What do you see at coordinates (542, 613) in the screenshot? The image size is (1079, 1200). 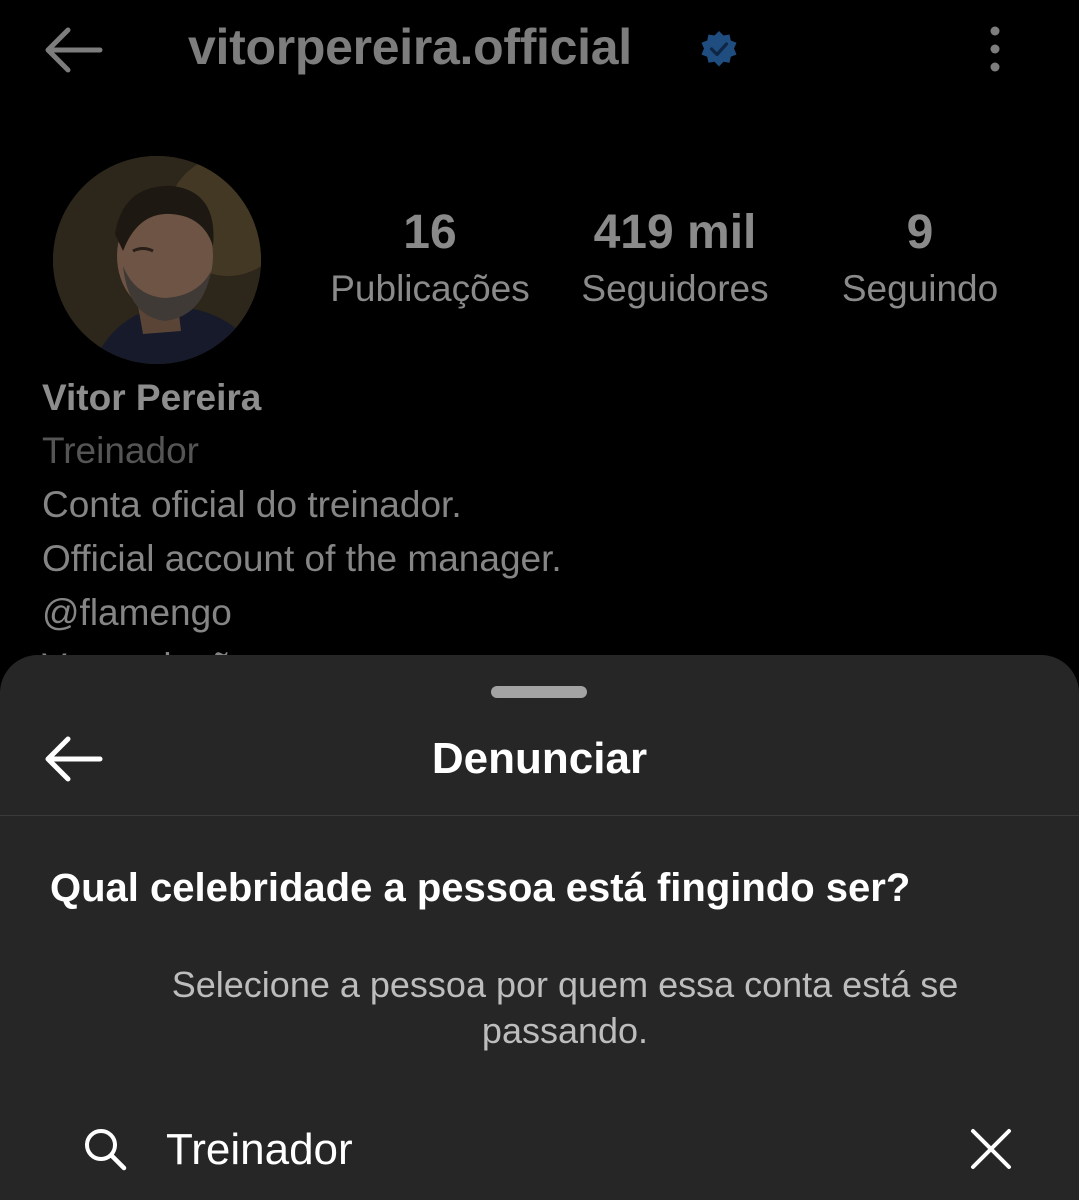 I see `bio-mention-link: @flamengo` at bounding box center [542, 613].